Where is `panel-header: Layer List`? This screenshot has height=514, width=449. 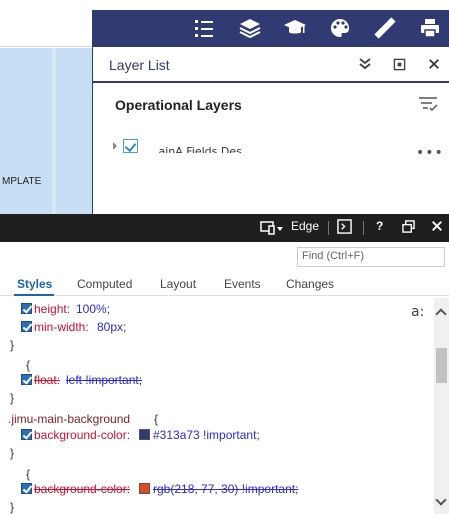
panel-header: Layer List is located at coordinates (271, 65).